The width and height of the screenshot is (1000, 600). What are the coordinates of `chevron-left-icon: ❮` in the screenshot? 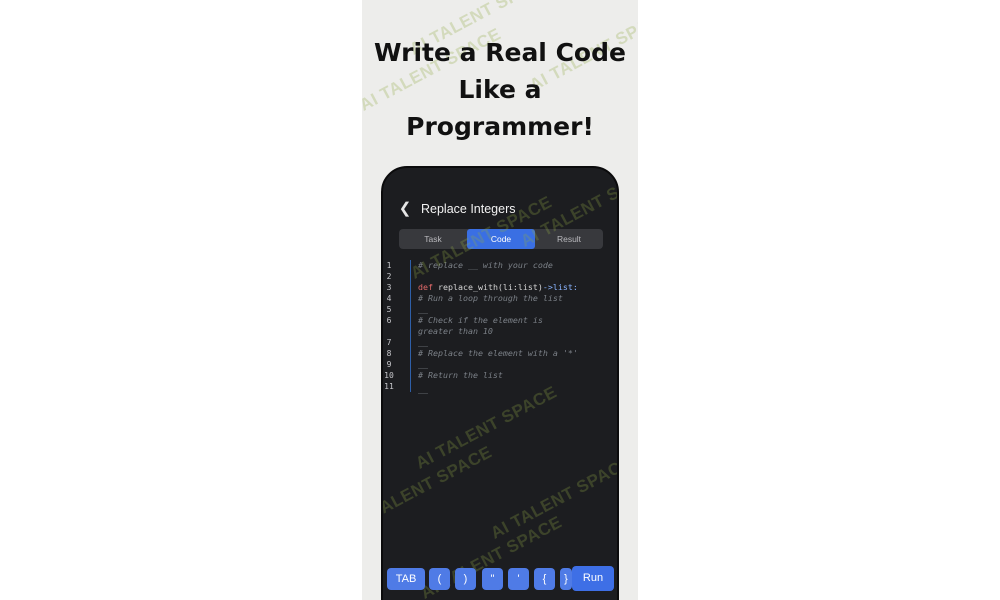 It's located at (405, 209).